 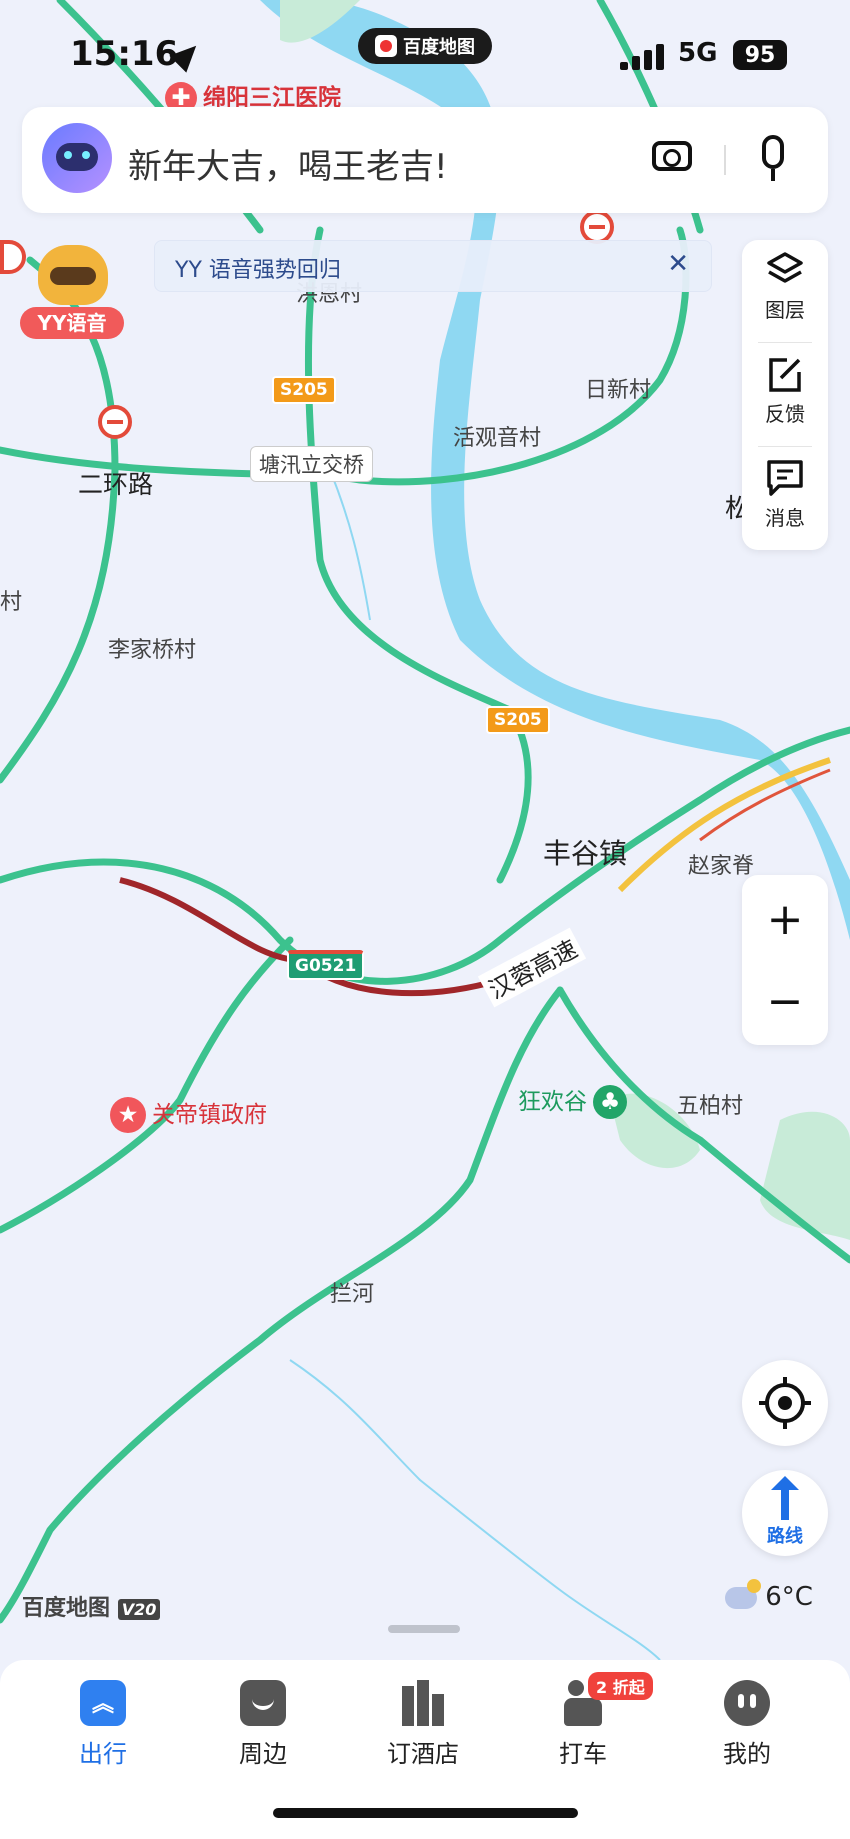 I want to click on hotel-icon, so click(x=423, y=1703).